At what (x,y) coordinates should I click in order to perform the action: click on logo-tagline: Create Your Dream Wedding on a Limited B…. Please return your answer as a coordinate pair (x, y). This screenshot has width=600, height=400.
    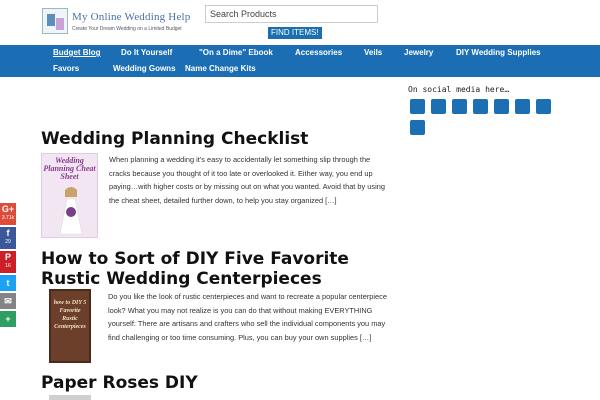
    Looking at the image, I should click on (127, 29).